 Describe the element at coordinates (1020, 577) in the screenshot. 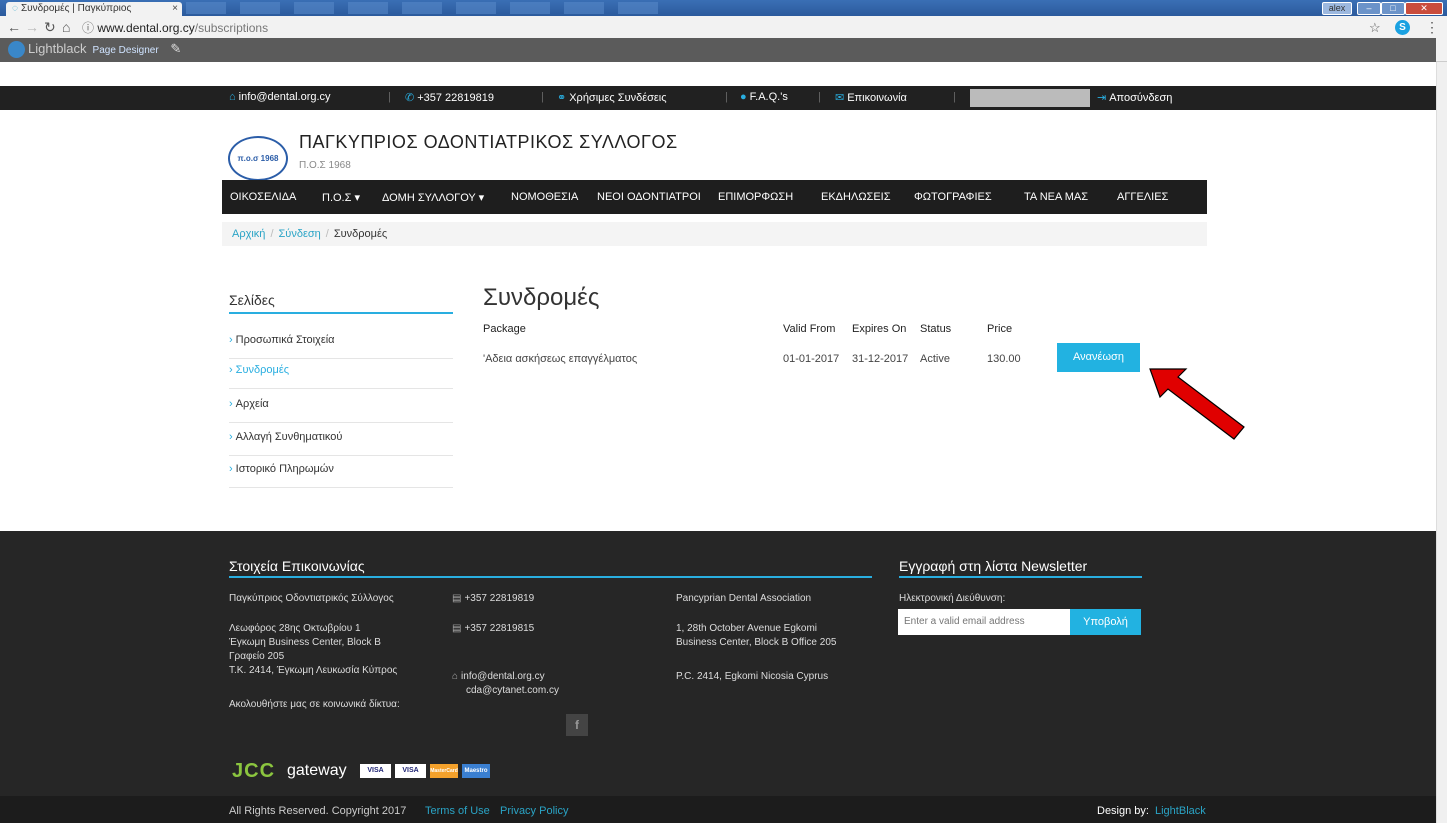

I see `newsletter-underline` at that location.